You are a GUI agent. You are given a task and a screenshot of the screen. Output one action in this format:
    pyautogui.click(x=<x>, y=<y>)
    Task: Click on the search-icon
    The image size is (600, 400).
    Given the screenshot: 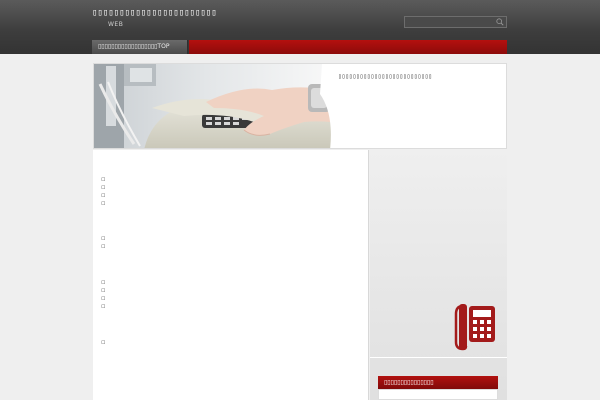 What is the action you would take?
    pyautogui.click(x=500, y=22)
    